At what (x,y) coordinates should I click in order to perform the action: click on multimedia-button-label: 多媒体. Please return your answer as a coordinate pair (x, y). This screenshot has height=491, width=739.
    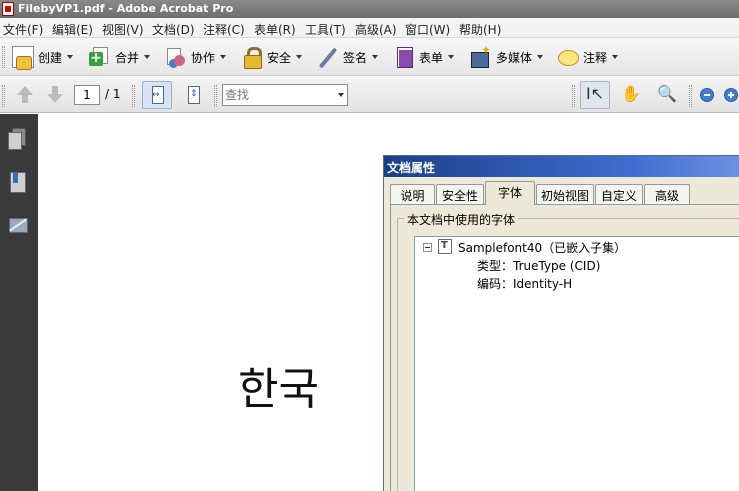
    Looking at the image, I should click on (514, 57).